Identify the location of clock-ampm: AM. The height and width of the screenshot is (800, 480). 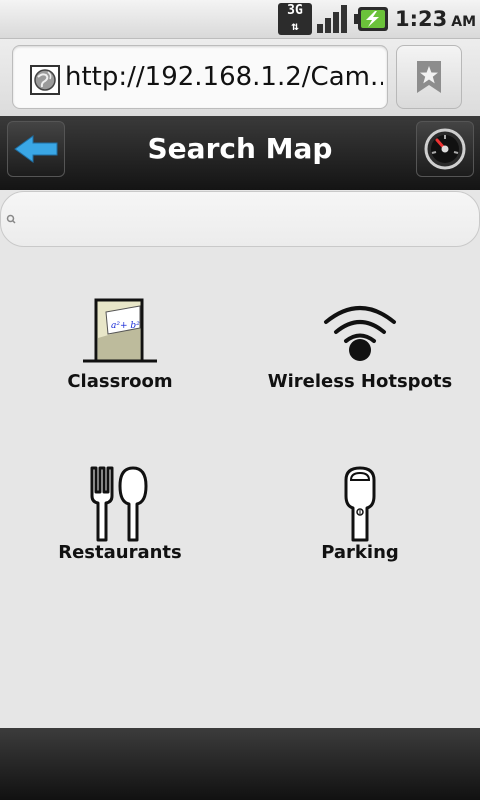
(464, 22).